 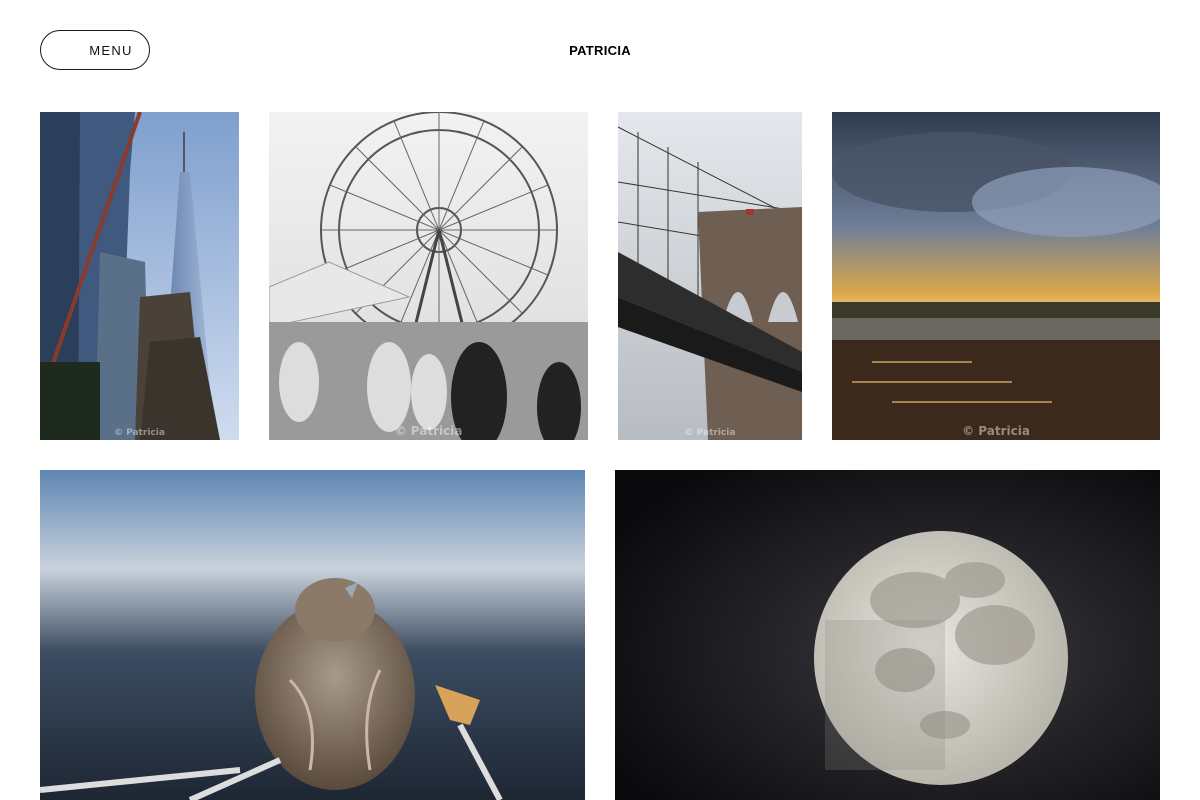 I want to click on photo-ferris-wheel: © Patricia, so click(x=428, y=276).